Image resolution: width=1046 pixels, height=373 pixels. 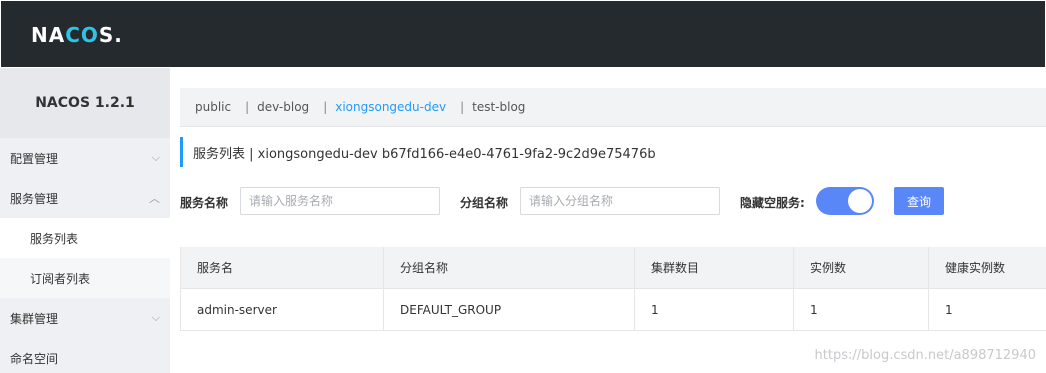 What do you see at coordinates (85, 158) in the screenshot?
I see `sidebar-item-config: 配置管理 ⌵` at bounding box center [85, 158].